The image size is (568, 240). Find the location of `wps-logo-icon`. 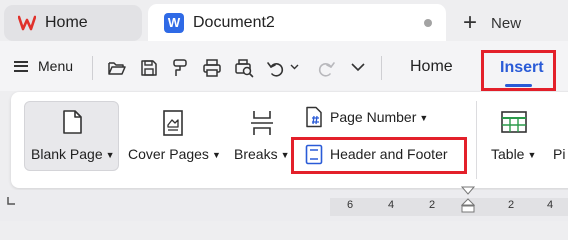

wps-logo-icon is located at coordinates (27, 23).